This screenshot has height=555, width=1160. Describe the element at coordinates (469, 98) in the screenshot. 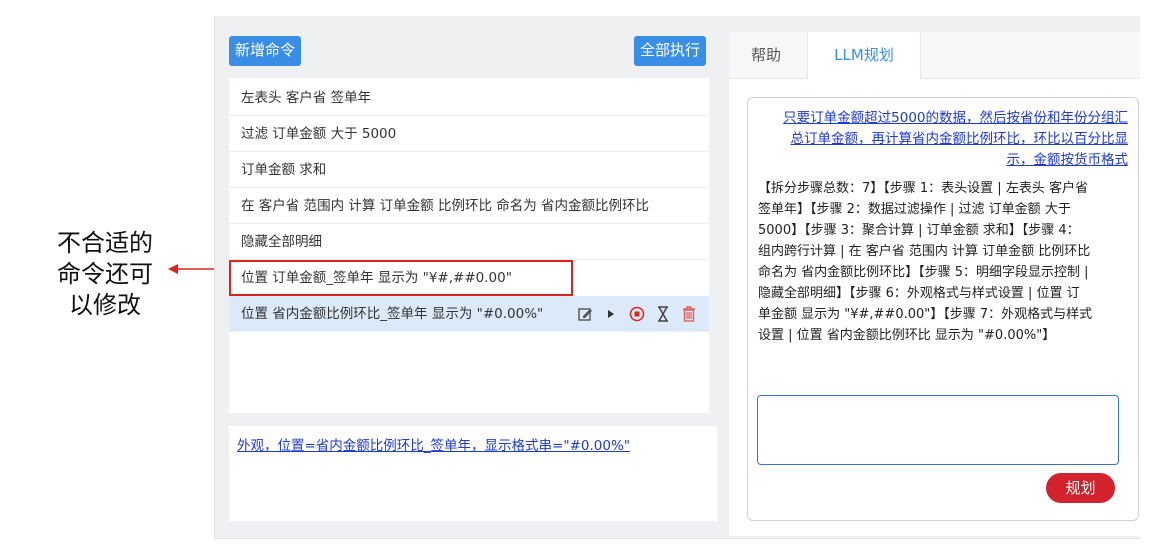

I see `command-item: 左表头 客户省 签单年` at that location.